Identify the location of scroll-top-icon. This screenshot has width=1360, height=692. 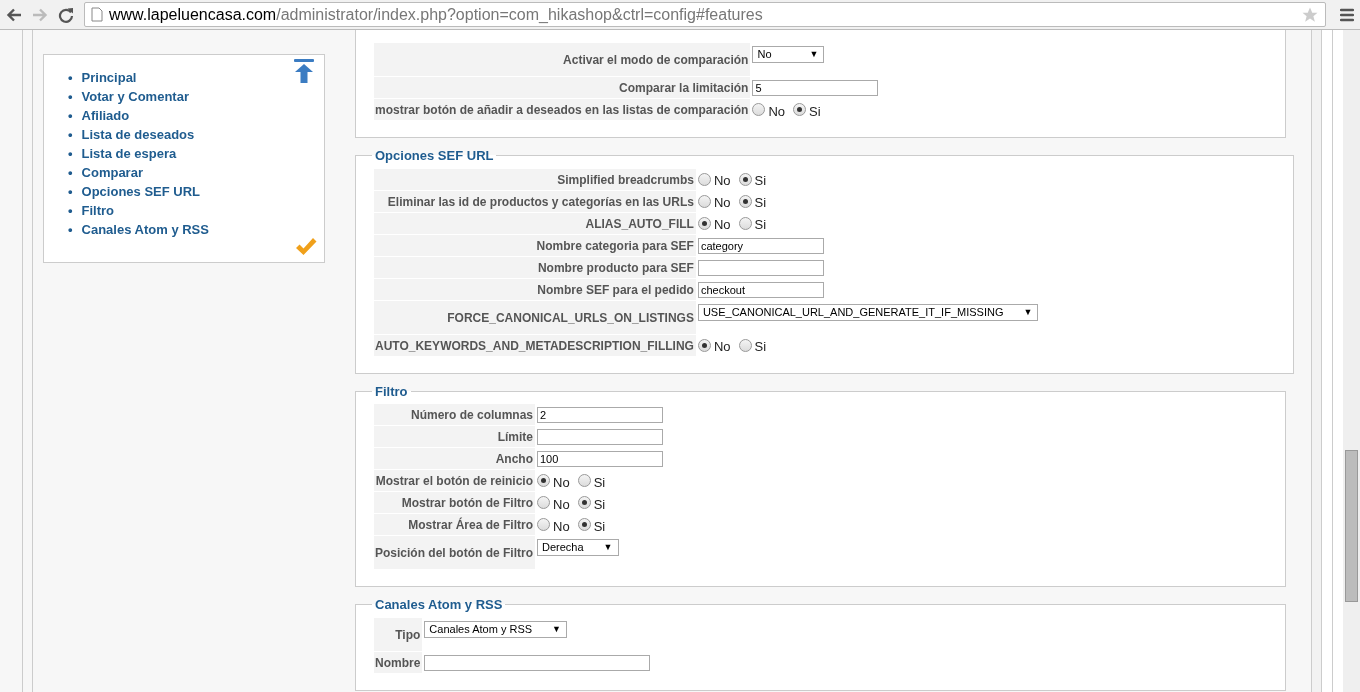
(304, 71).